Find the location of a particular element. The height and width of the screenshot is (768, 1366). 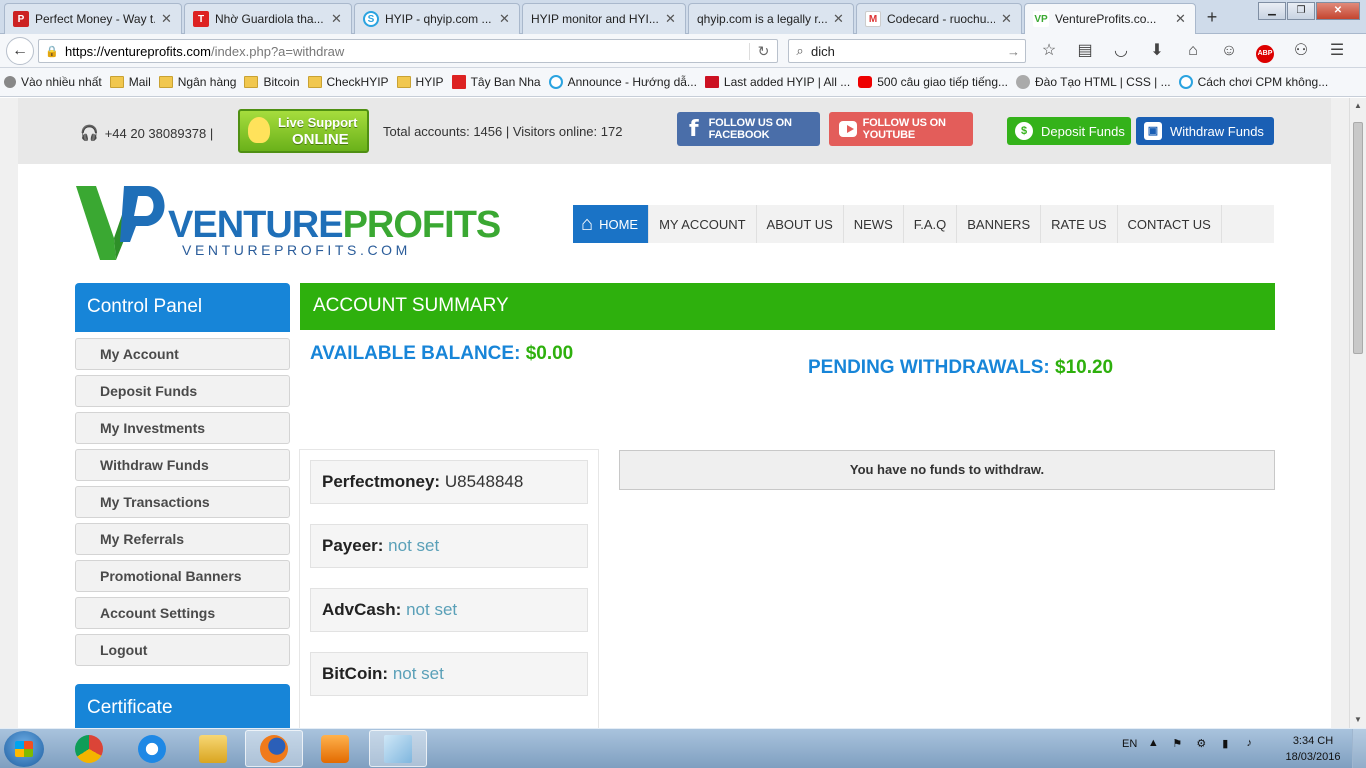

bookmark-label: Bitcoin is located at coordinates (281, 82).